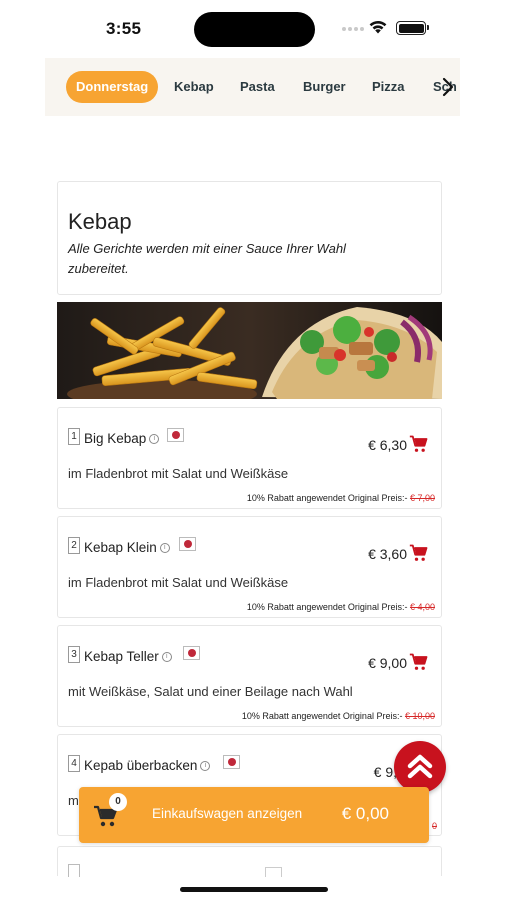  I want to click on original-price: 0, so click(434, 826).